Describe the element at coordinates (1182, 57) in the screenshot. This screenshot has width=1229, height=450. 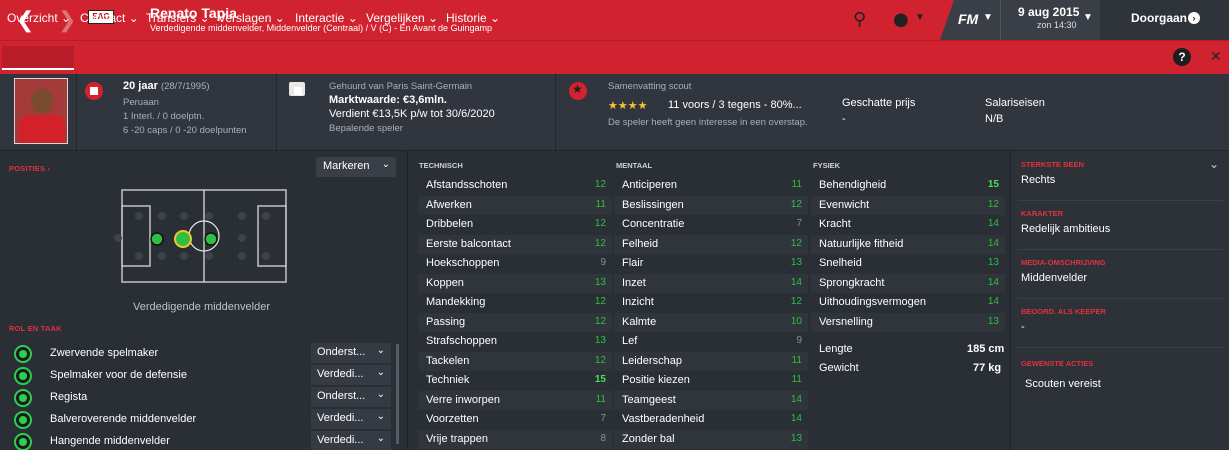
I see `help-icon: ?` at that location.